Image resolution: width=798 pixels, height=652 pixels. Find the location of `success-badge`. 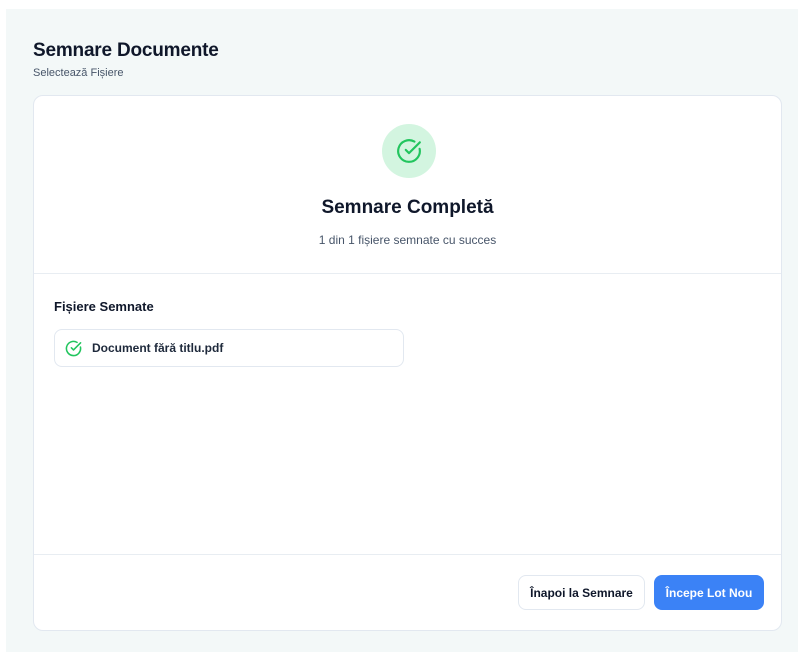

success-badge is located at coordinates (409, 151).